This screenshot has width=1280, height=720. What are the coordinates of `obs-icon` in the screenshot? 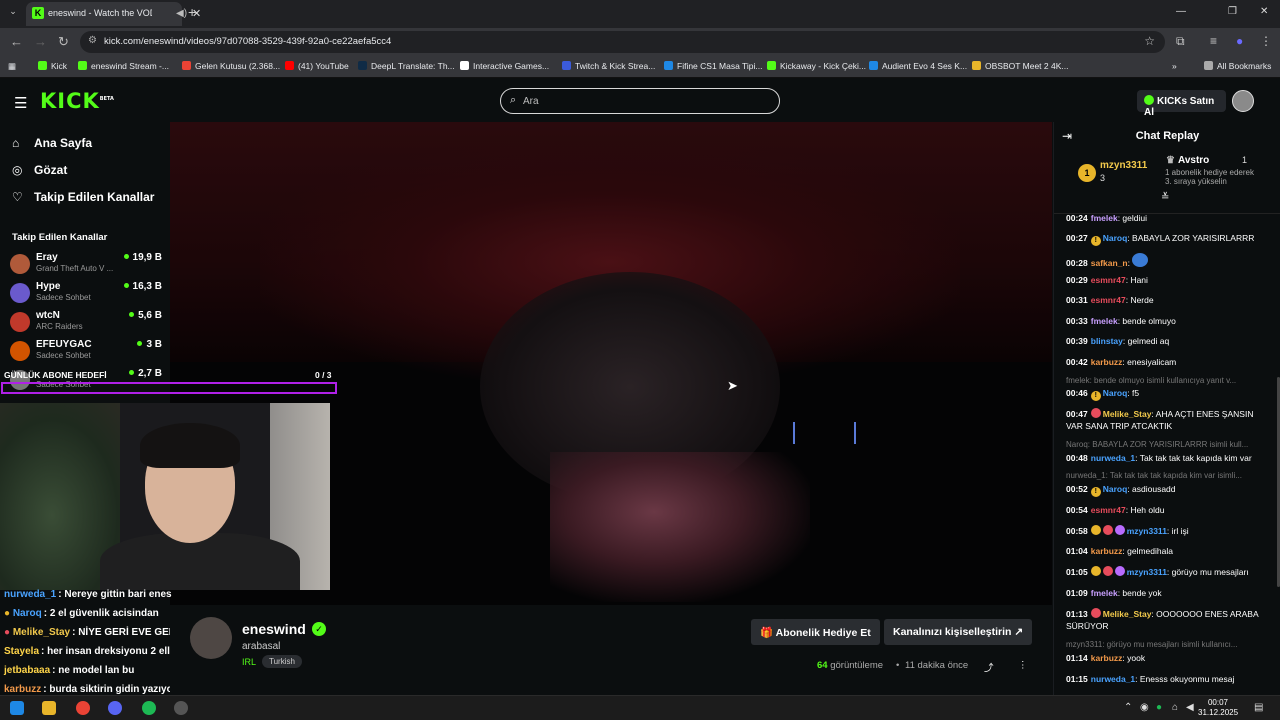 It's located at (181, 708).